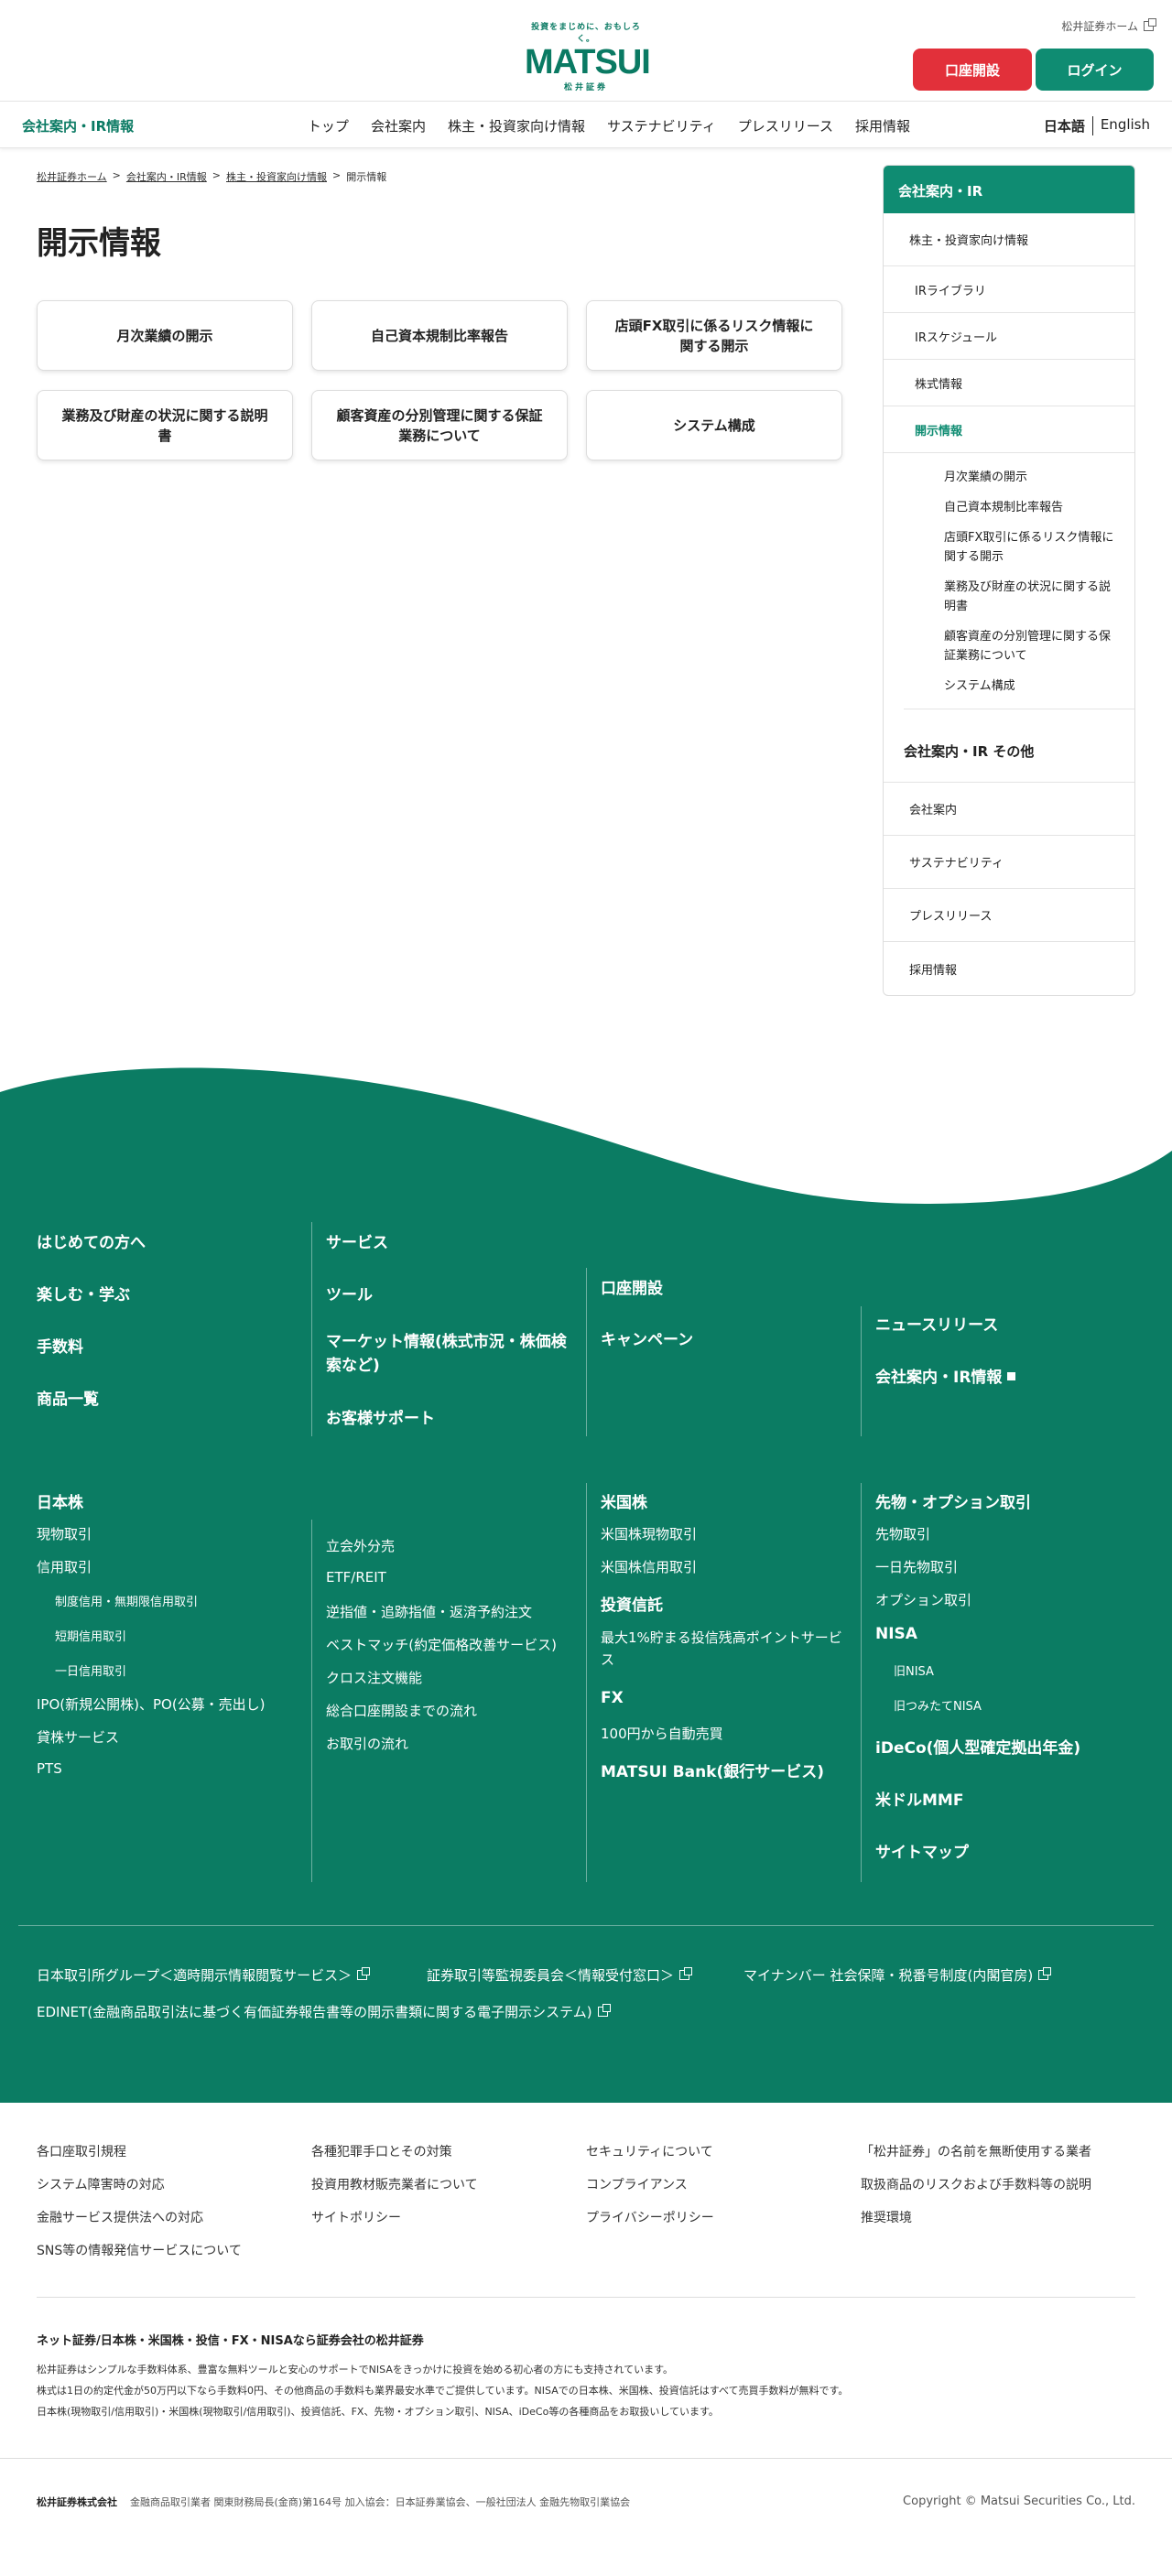 This screenshot has width=1172, height=2576. What do you see at coordinates (90, 1670) in the screenshot?
I see `footer-credit-day: 一日信用取引` at bounding box center [90, 1670].